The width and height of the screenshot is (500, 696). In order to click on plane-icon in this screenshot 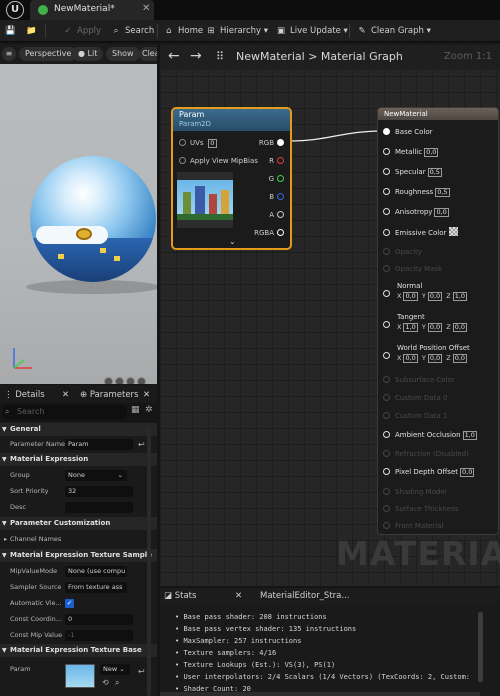, I will do `click(130, 380)`.